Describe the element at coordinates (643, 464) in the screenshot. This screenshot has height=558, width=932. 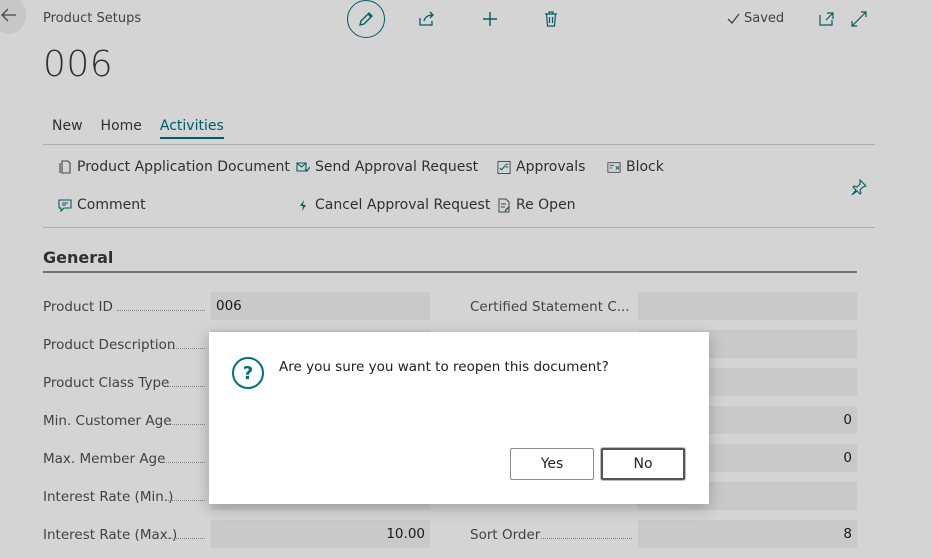
I see `no-button: No` at that location.